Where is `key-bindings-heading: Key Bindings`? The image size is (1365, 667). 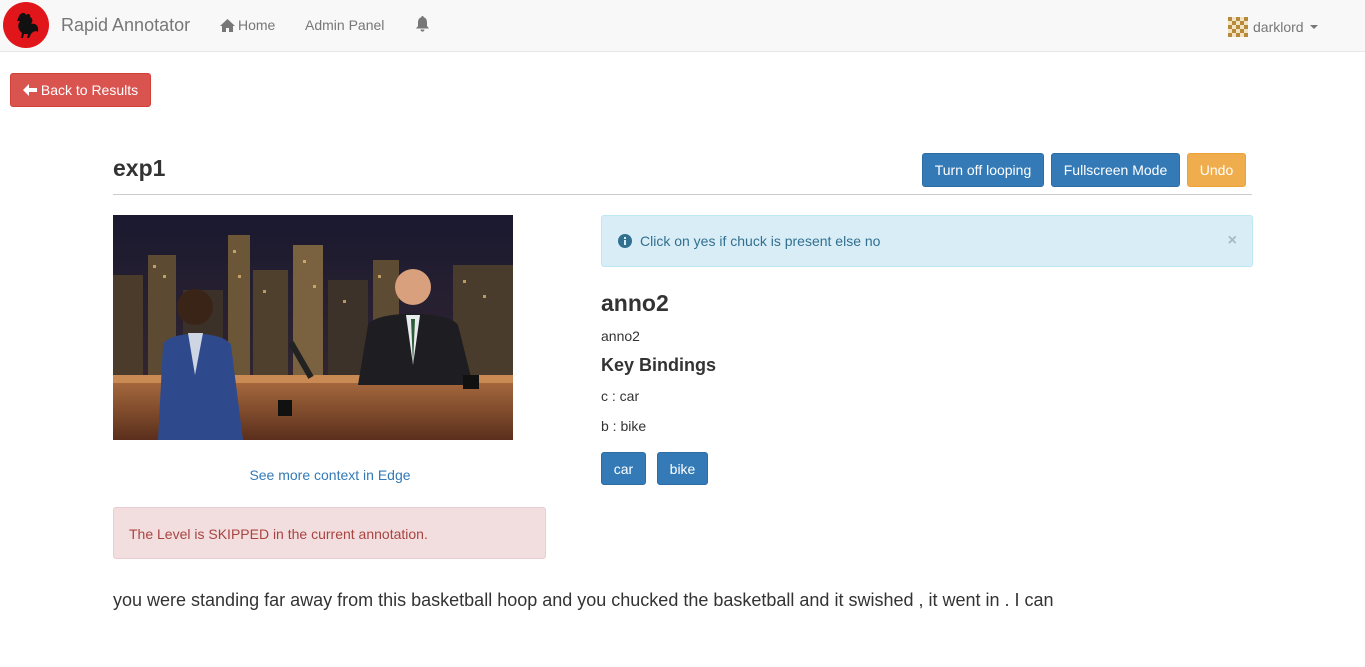 key-bindings-heading: Key Bindings is located at coordinates (659, 365).